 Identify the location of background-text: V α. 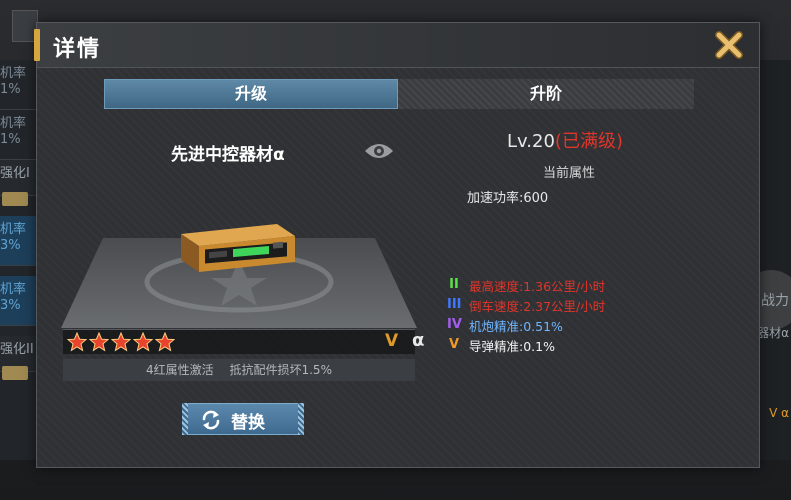
(779, 413).